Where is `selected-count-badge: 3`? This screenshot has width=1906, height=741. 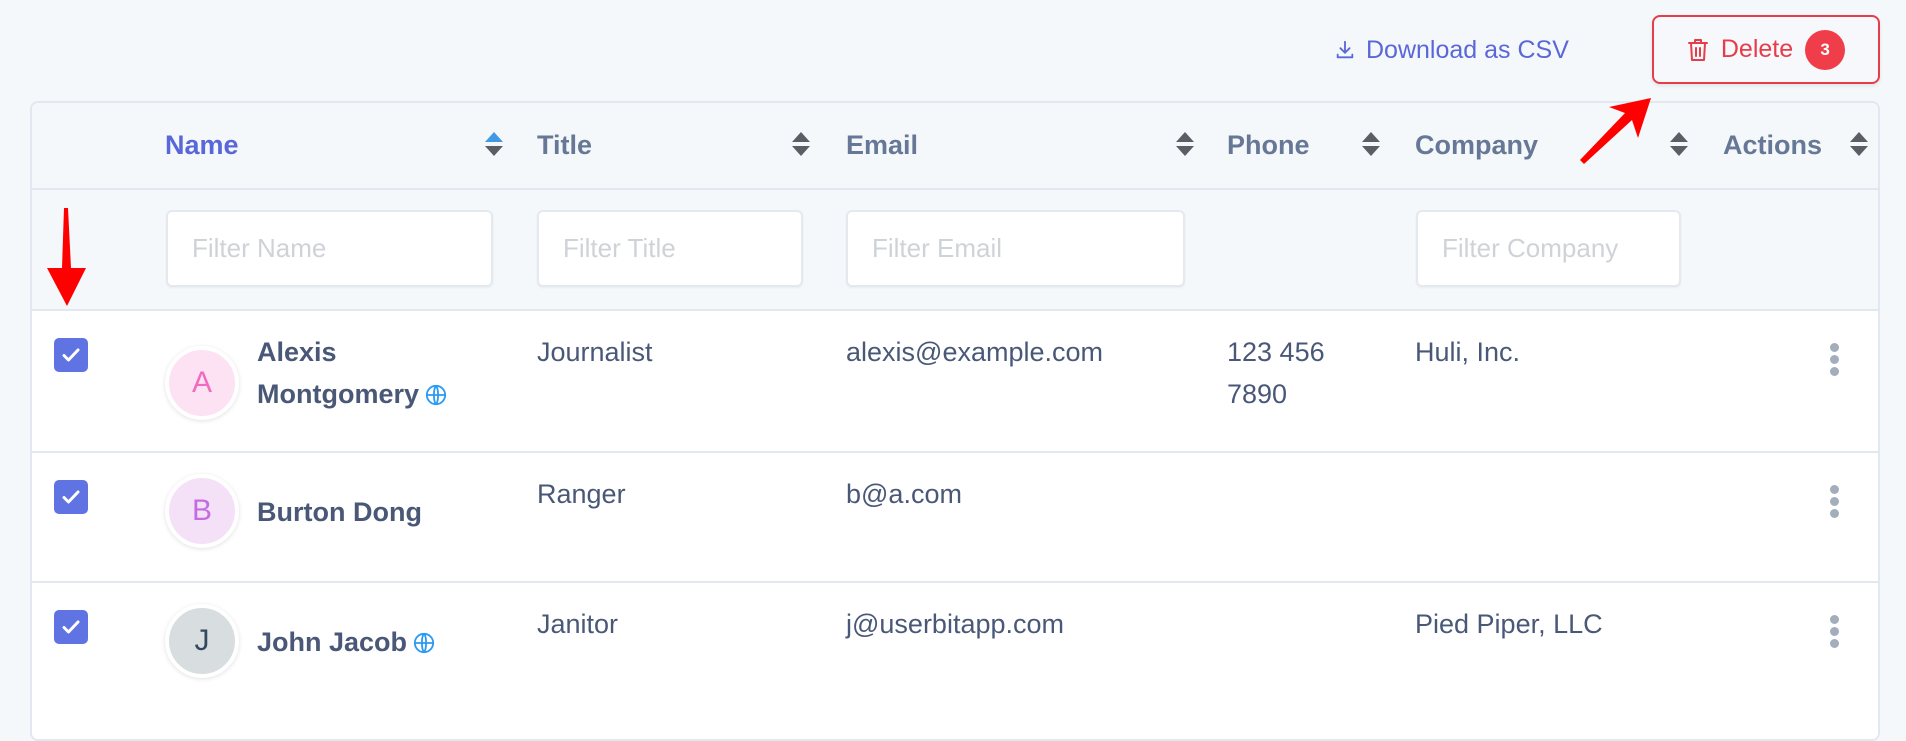
selected-count-badge: 3 is located at coordinates (1825, 49).